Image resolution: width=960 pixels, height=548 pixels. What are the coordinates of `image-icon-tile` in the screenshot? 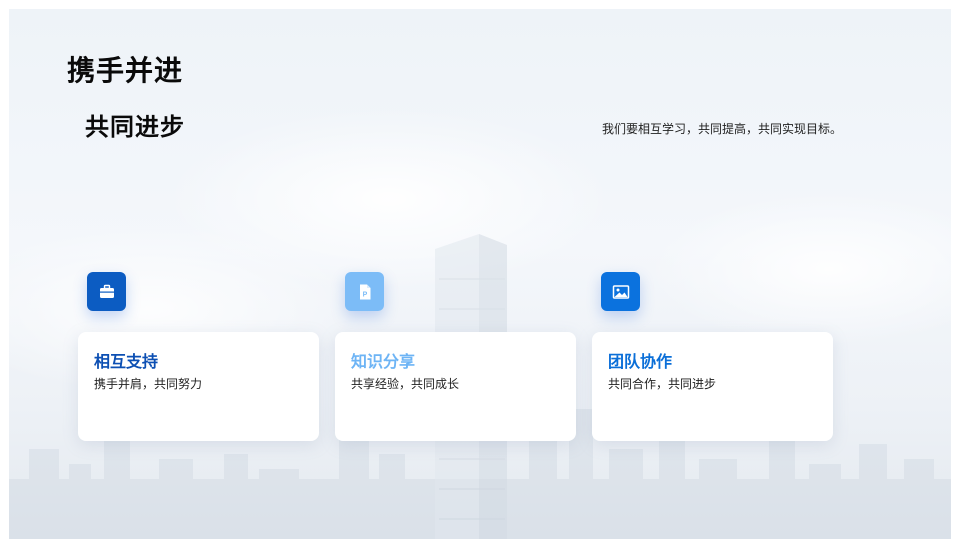 It's located at (620, 291).